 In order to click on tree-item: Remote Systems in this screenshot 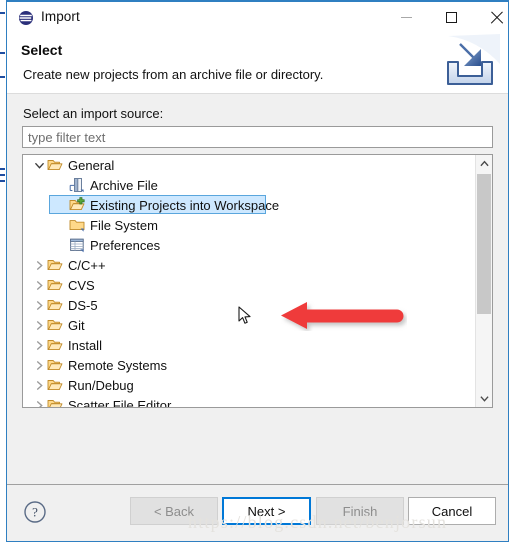, I will do `click(249, 365)`.